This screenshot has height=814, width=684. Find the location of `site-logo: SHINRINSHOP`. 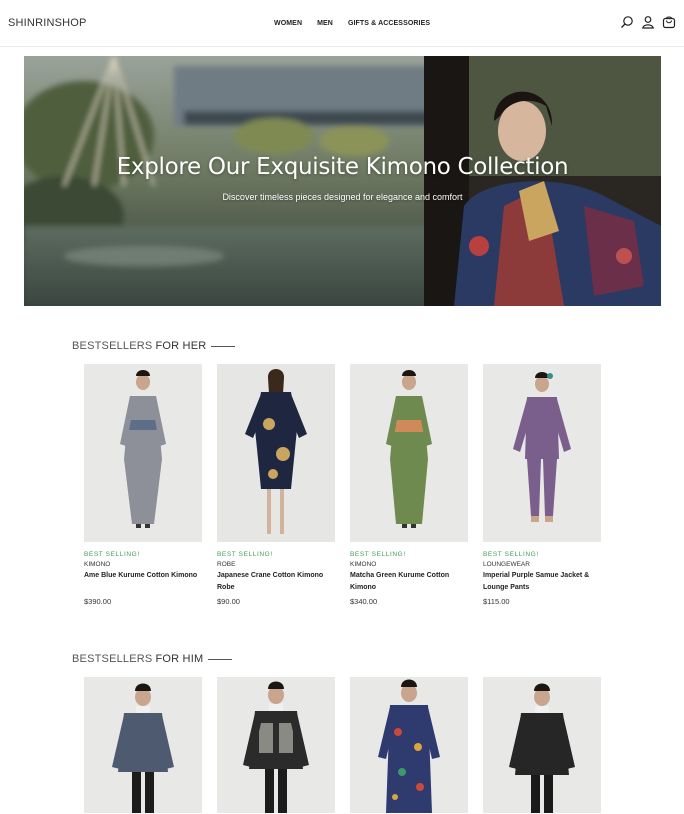

site-logo: SHINRINSHOP is located at coordinates (47, 23).